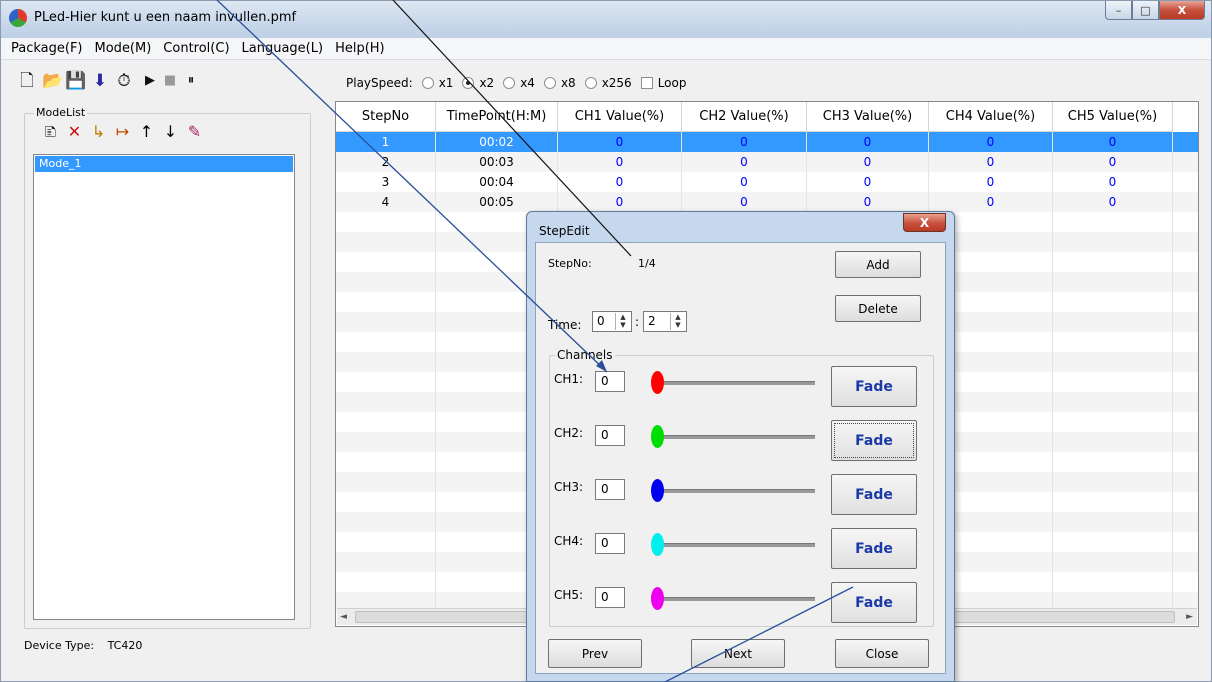 This screenshot has width=1212, height=682. Describe the element at coordinates (657, 490) in the screenshot. I see `ch3-slider-thumb` at that location.